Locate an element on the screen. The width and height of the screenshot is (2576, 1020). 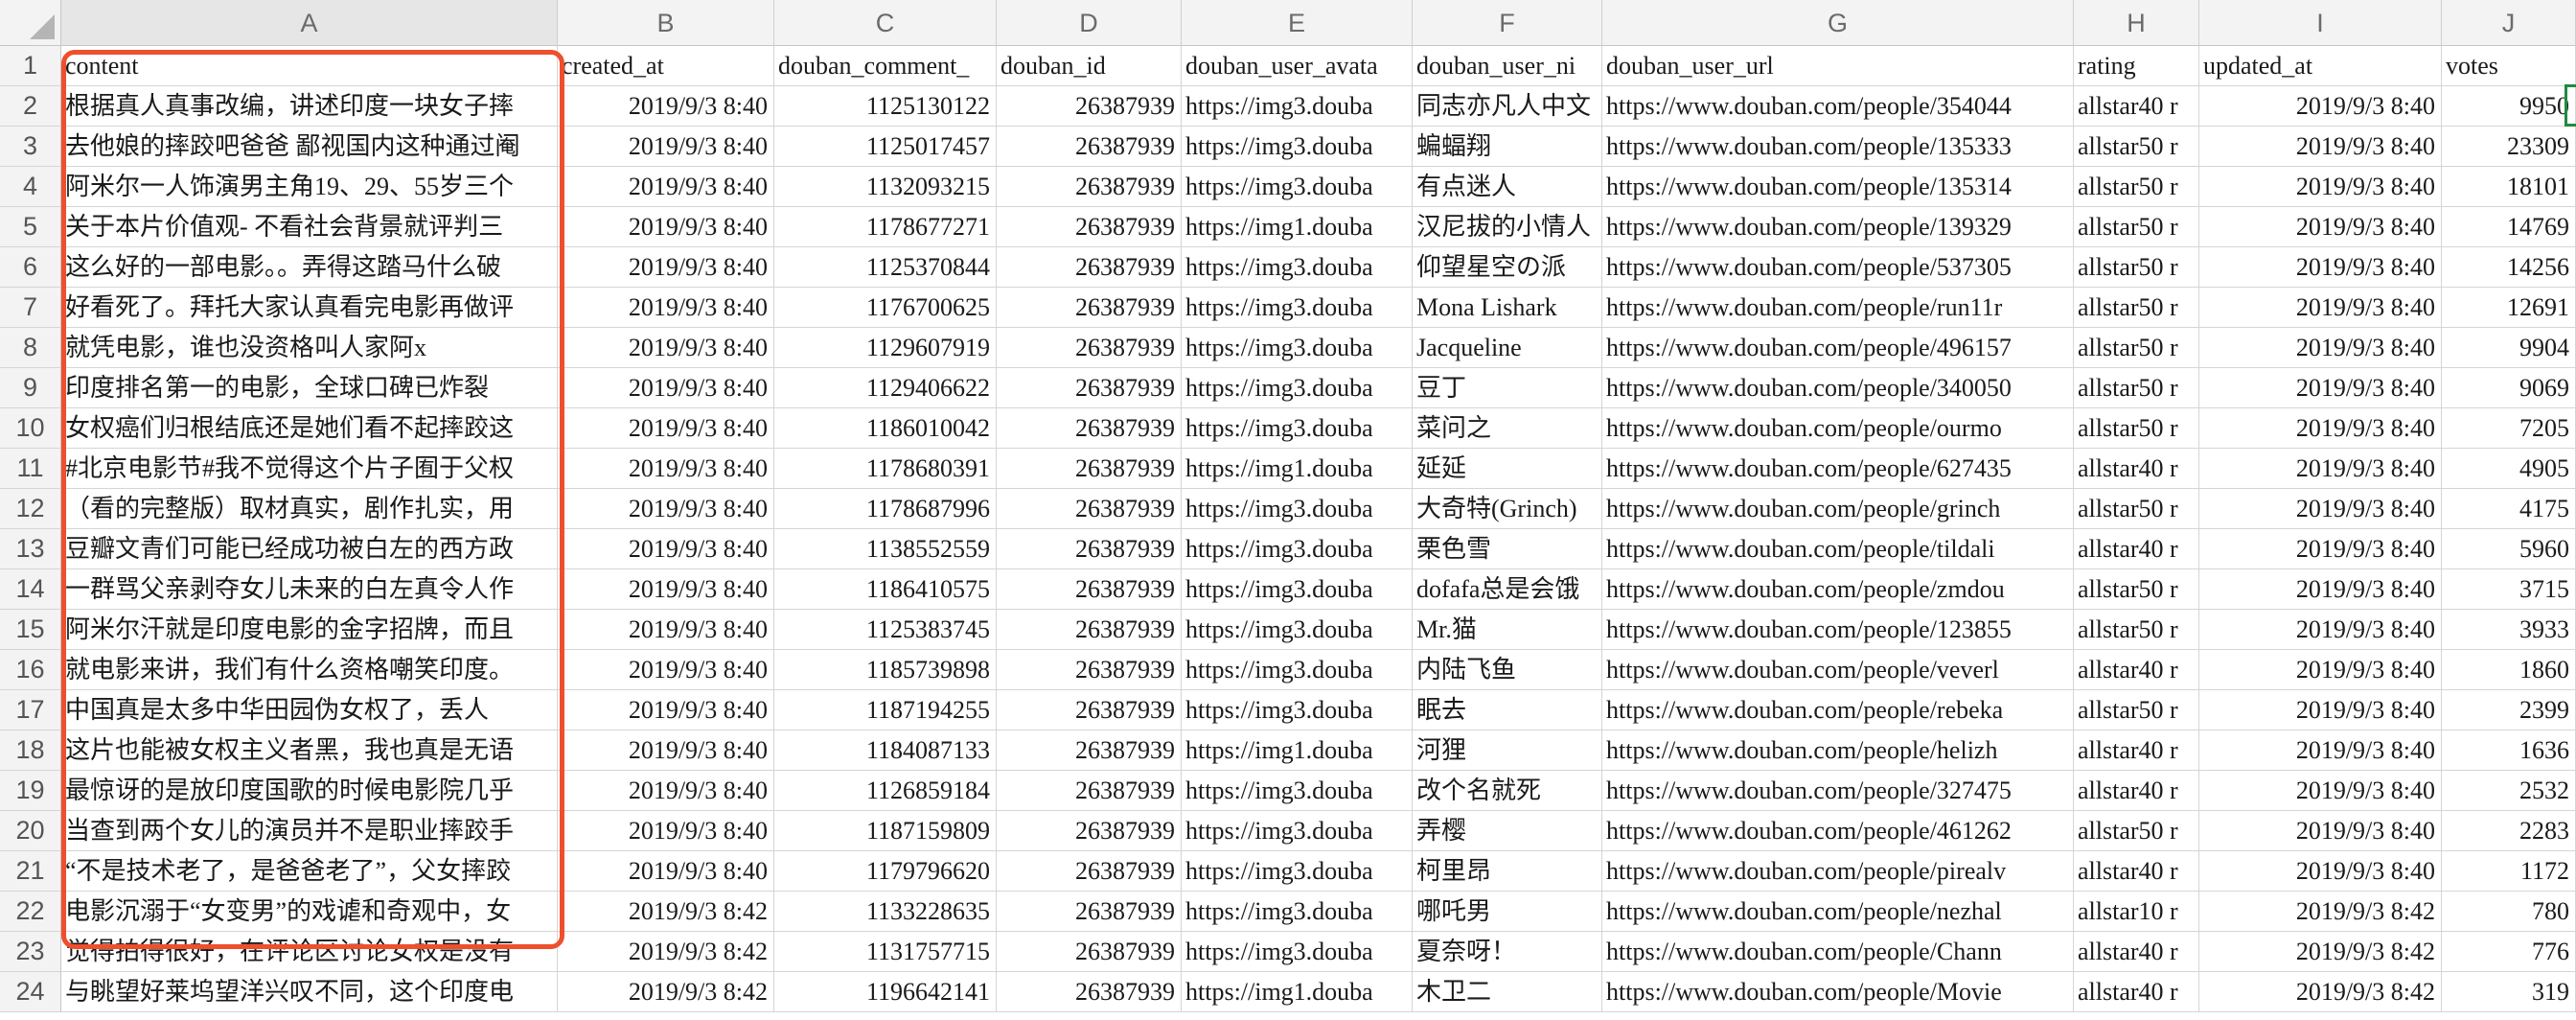
data-cell: https://www.douban.com/people/run11r is located at coordinates (1838, 308).